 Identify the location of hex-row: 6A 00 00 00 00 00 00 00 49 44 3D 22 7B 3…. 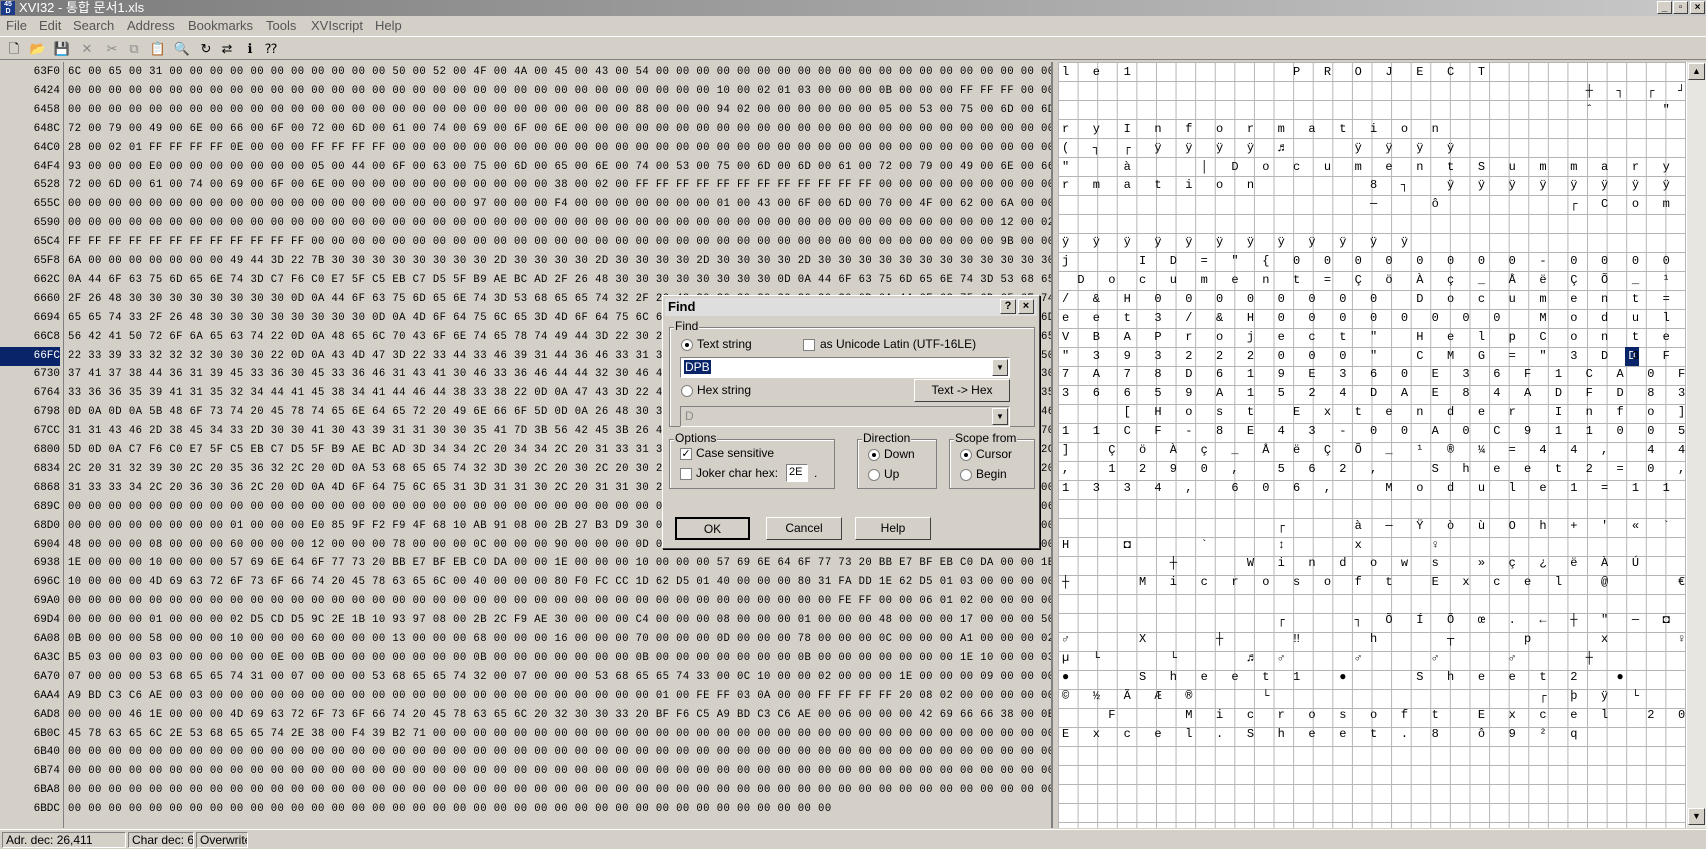
(559, 261).